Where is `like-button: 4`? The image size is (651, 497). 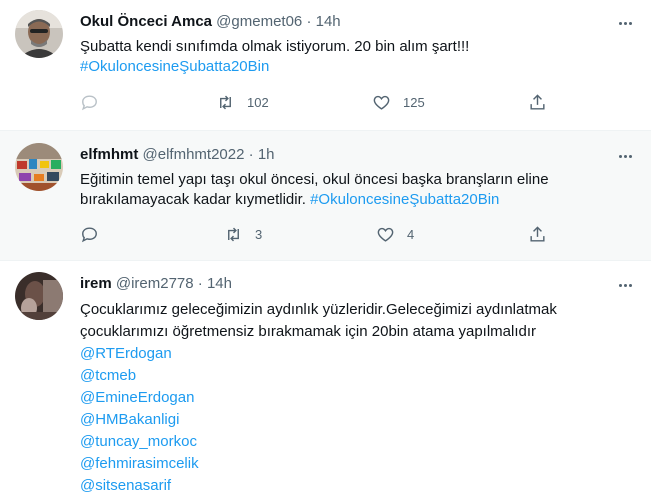
like-button: 4 is located at coordinates (395, 234).